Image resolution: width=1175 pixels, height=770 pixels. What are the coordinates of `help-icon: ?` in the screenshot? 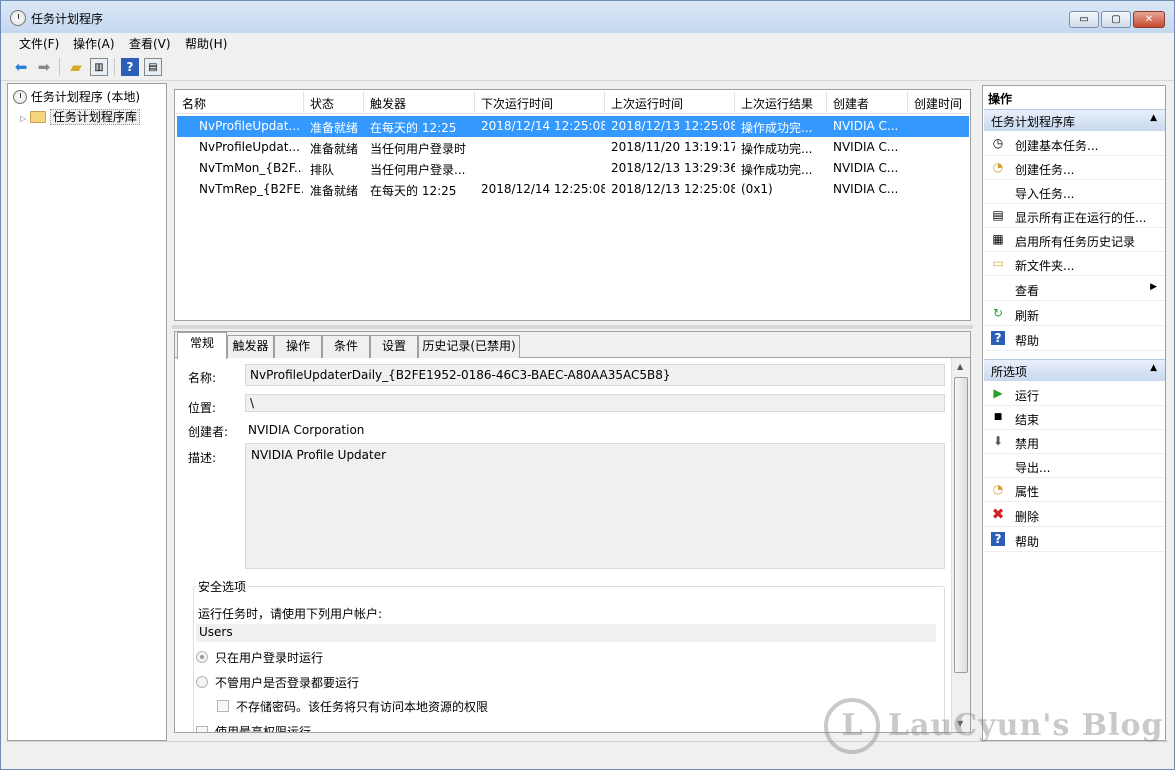 It's located at (130, 67).